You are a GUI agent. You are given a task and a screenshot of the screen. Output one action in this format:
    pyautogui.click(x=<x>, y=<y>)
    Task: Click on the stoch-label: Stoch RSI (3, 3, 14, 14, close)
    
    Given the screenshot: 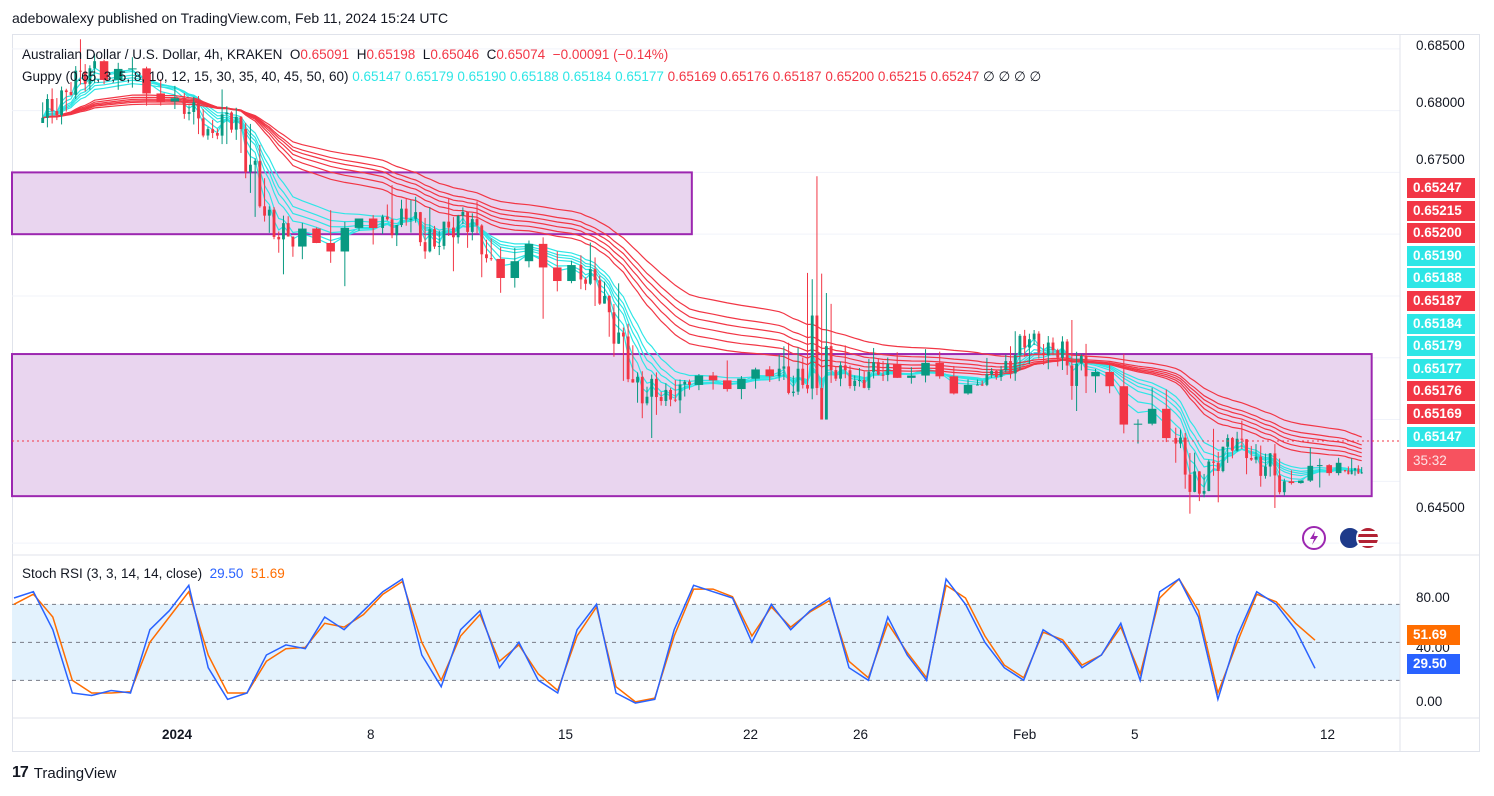 What is the action you would take?
    pyautogui.click(x=112, y=573)
    